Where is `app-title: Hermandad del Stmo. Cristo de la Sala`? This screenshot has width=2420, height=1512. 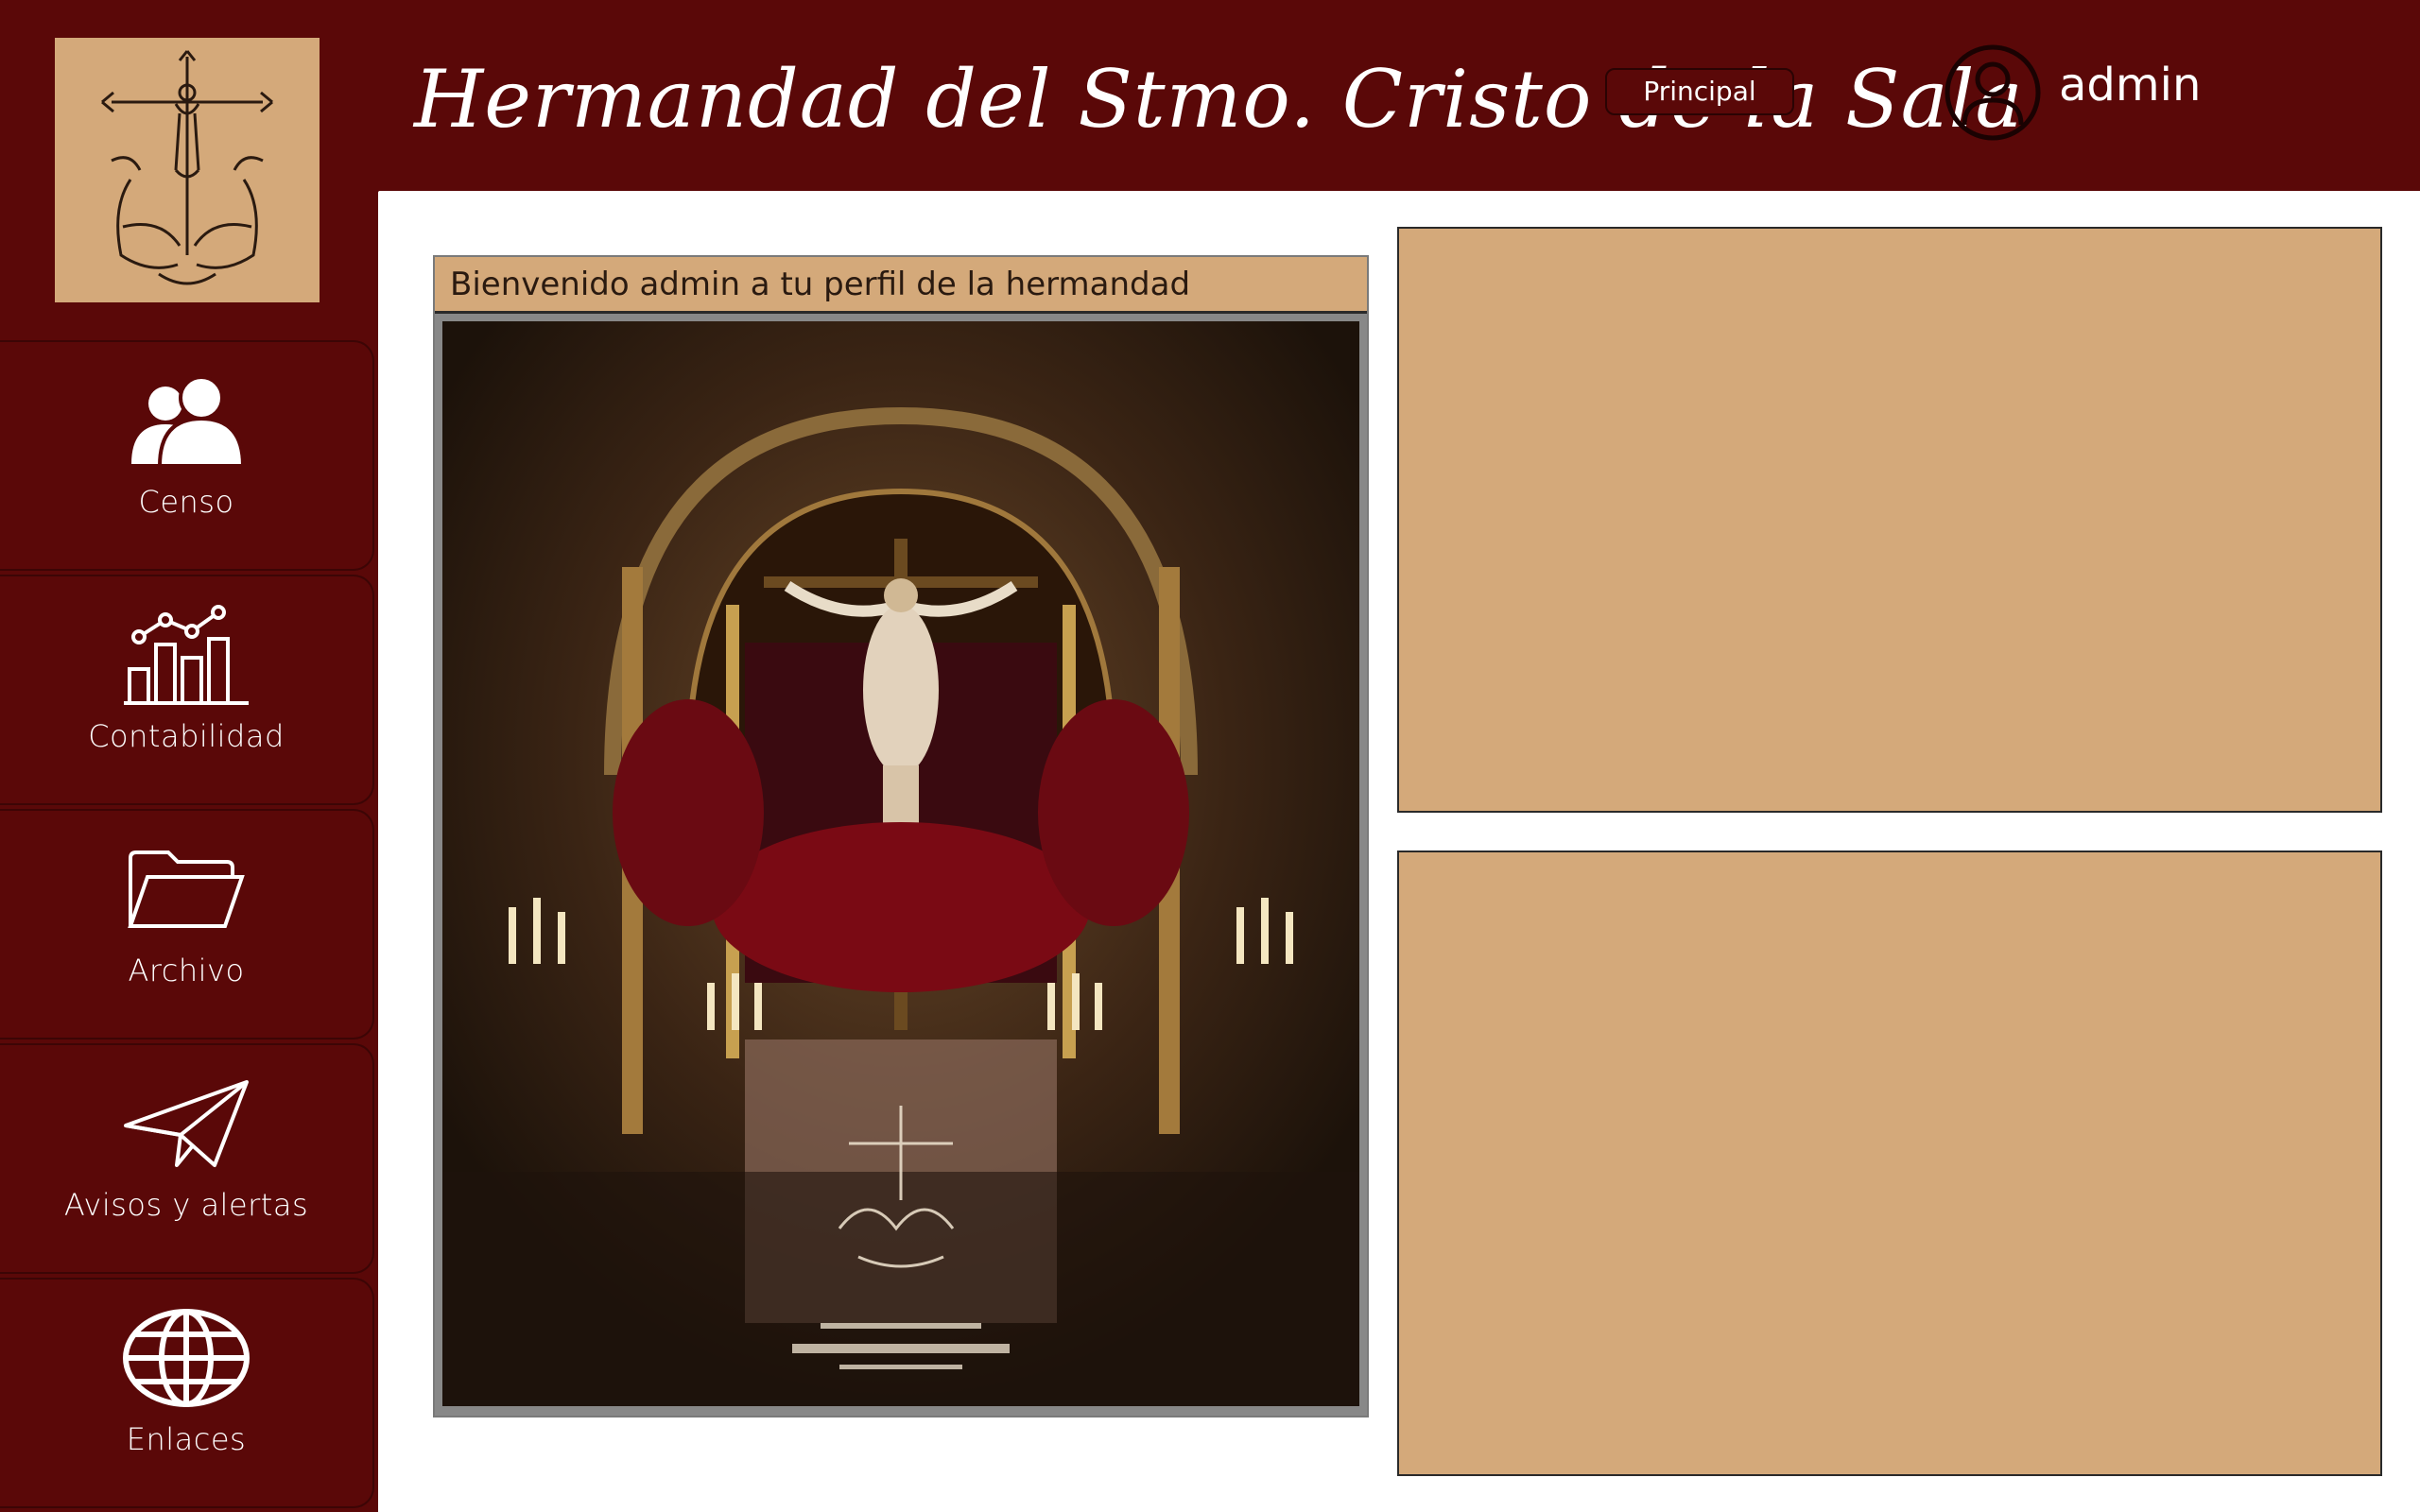
app-title: Hermandad del Stmo. Cristo de la Sala is located at coordinates (1219, 99).